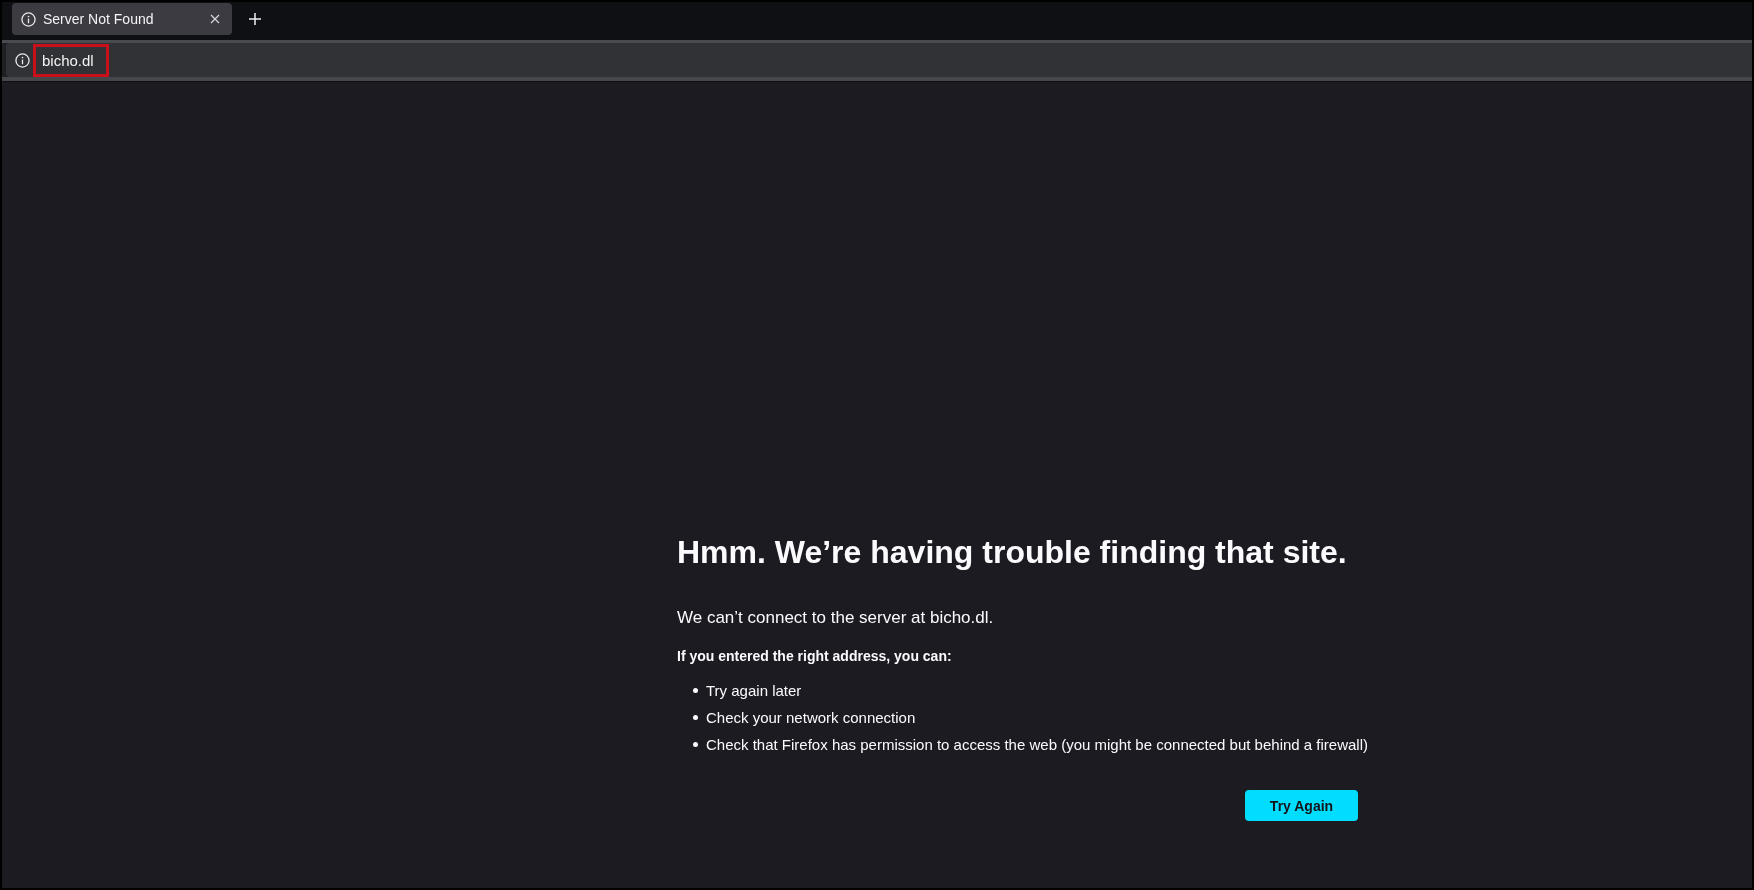 The height and width of the screenshot is (890, 1754). I want to click on suggestions-heading: If you entered the right address, you can:, so click(815, 656).